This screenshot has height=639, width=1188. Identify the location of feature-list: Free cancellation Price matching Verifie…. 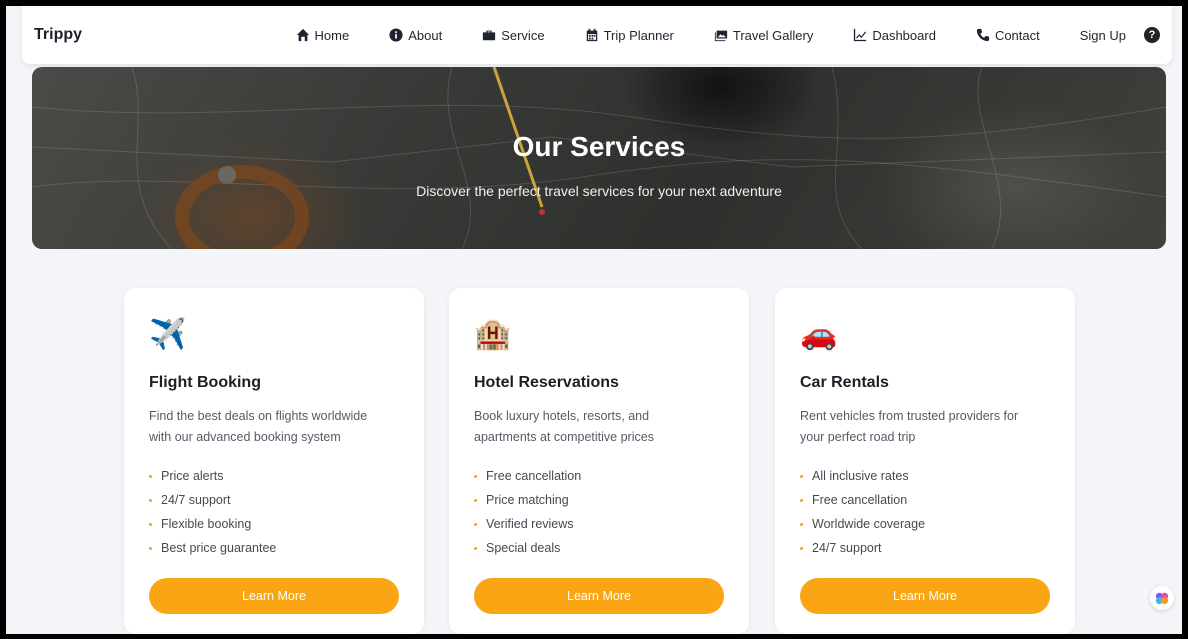
(599, 512).